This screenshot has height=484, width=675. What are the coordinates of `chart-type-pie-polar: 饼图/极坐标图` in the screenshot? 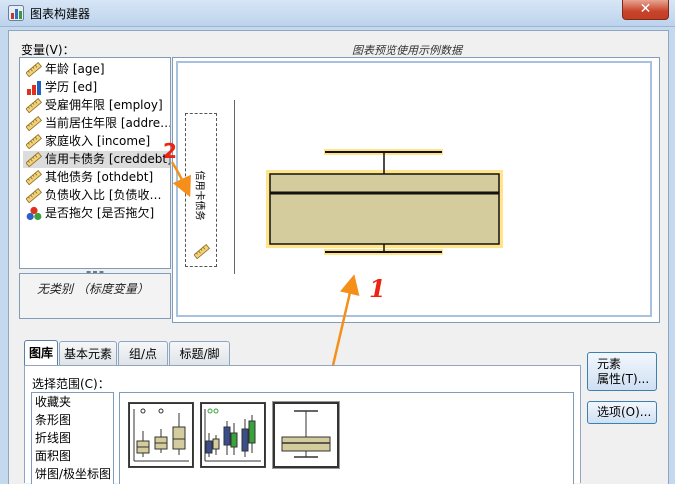 It's located at (73, 474).